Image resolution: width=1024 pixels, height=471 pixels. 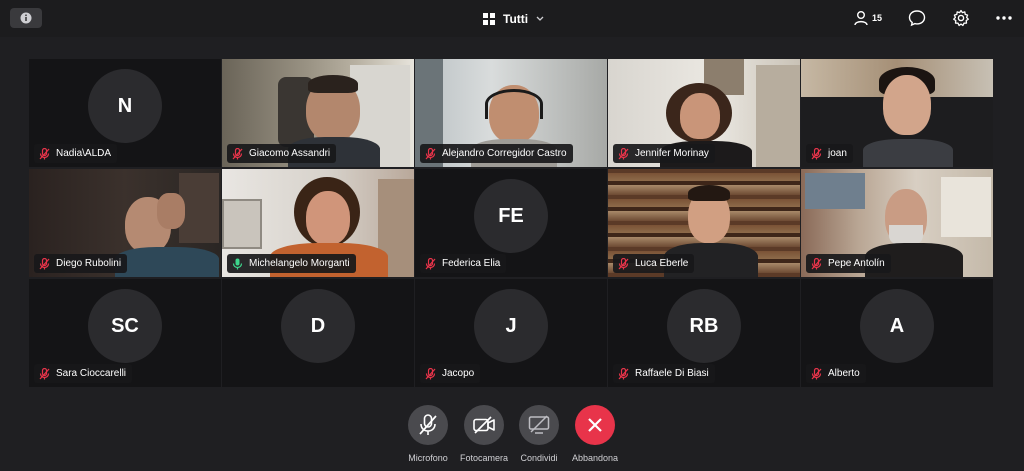 What do you see at coordinates (595, 458) in the screenshot?
I see `leave-label: Abbandona` at bounding box center [595, 458].